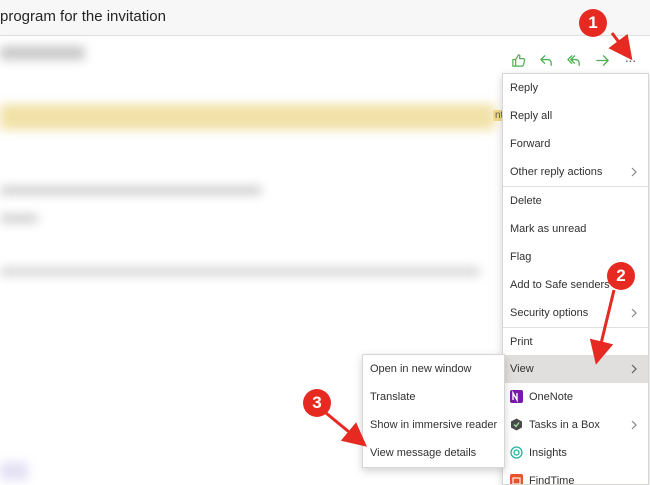 The image size is (650, 485). What do you see at coordinates (575, 453) in the screenshot?
I see `menu-item-insights: Insights` at bounding box center [575, 453].